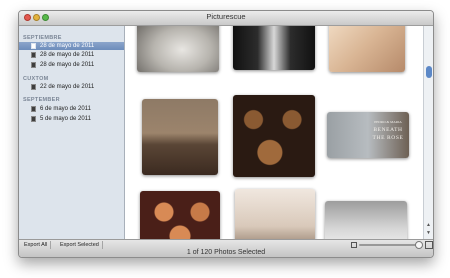  I want to click on sidebar-item-label: 22 de mayo de 2011, so click(67, 87).